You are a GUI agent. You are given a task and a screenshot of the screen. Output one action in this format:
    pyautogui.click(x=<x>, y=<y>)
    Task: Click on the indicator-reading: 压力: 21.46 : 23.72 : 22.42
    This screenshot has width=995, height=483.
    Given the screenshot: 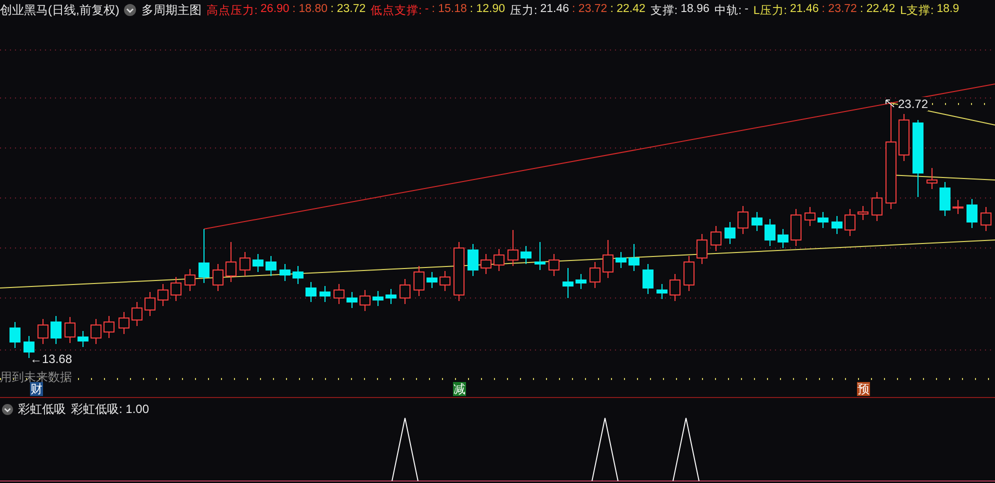 What is the action you would take?
    pyautogui.click(x=578, y=10)
    